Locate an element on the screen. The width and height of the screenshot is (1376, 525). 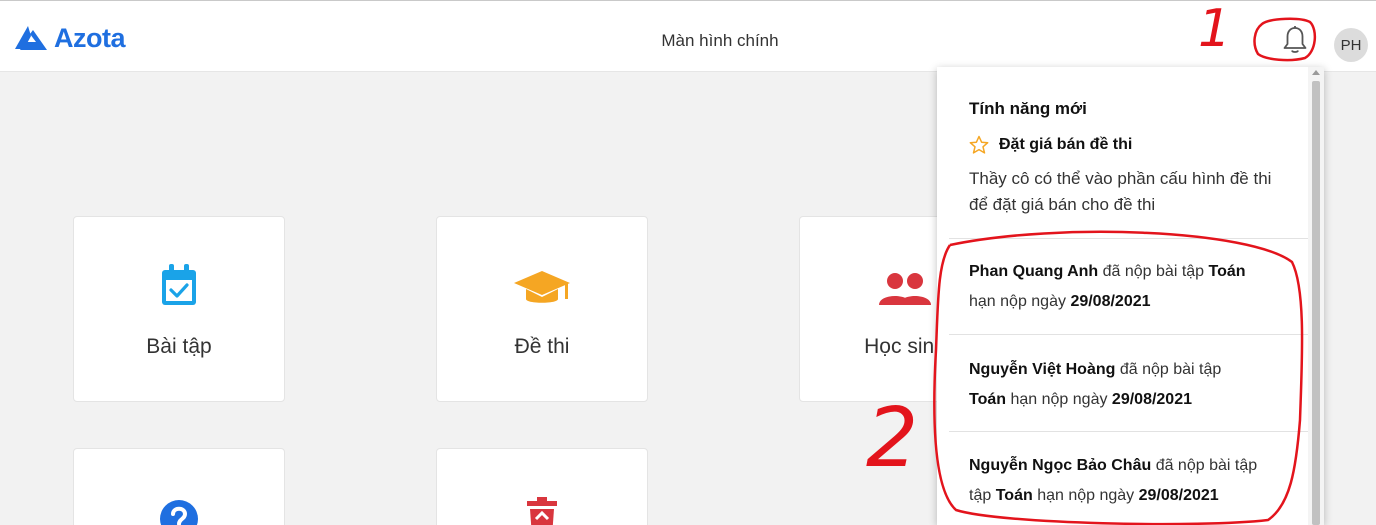
star-outline-icon is located at coordinates (979, 144).